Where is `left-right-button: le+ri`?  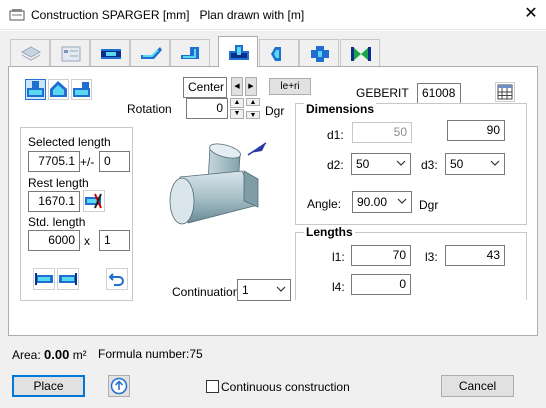
left-right-button: le+ri is located at coordinates (290, 86).